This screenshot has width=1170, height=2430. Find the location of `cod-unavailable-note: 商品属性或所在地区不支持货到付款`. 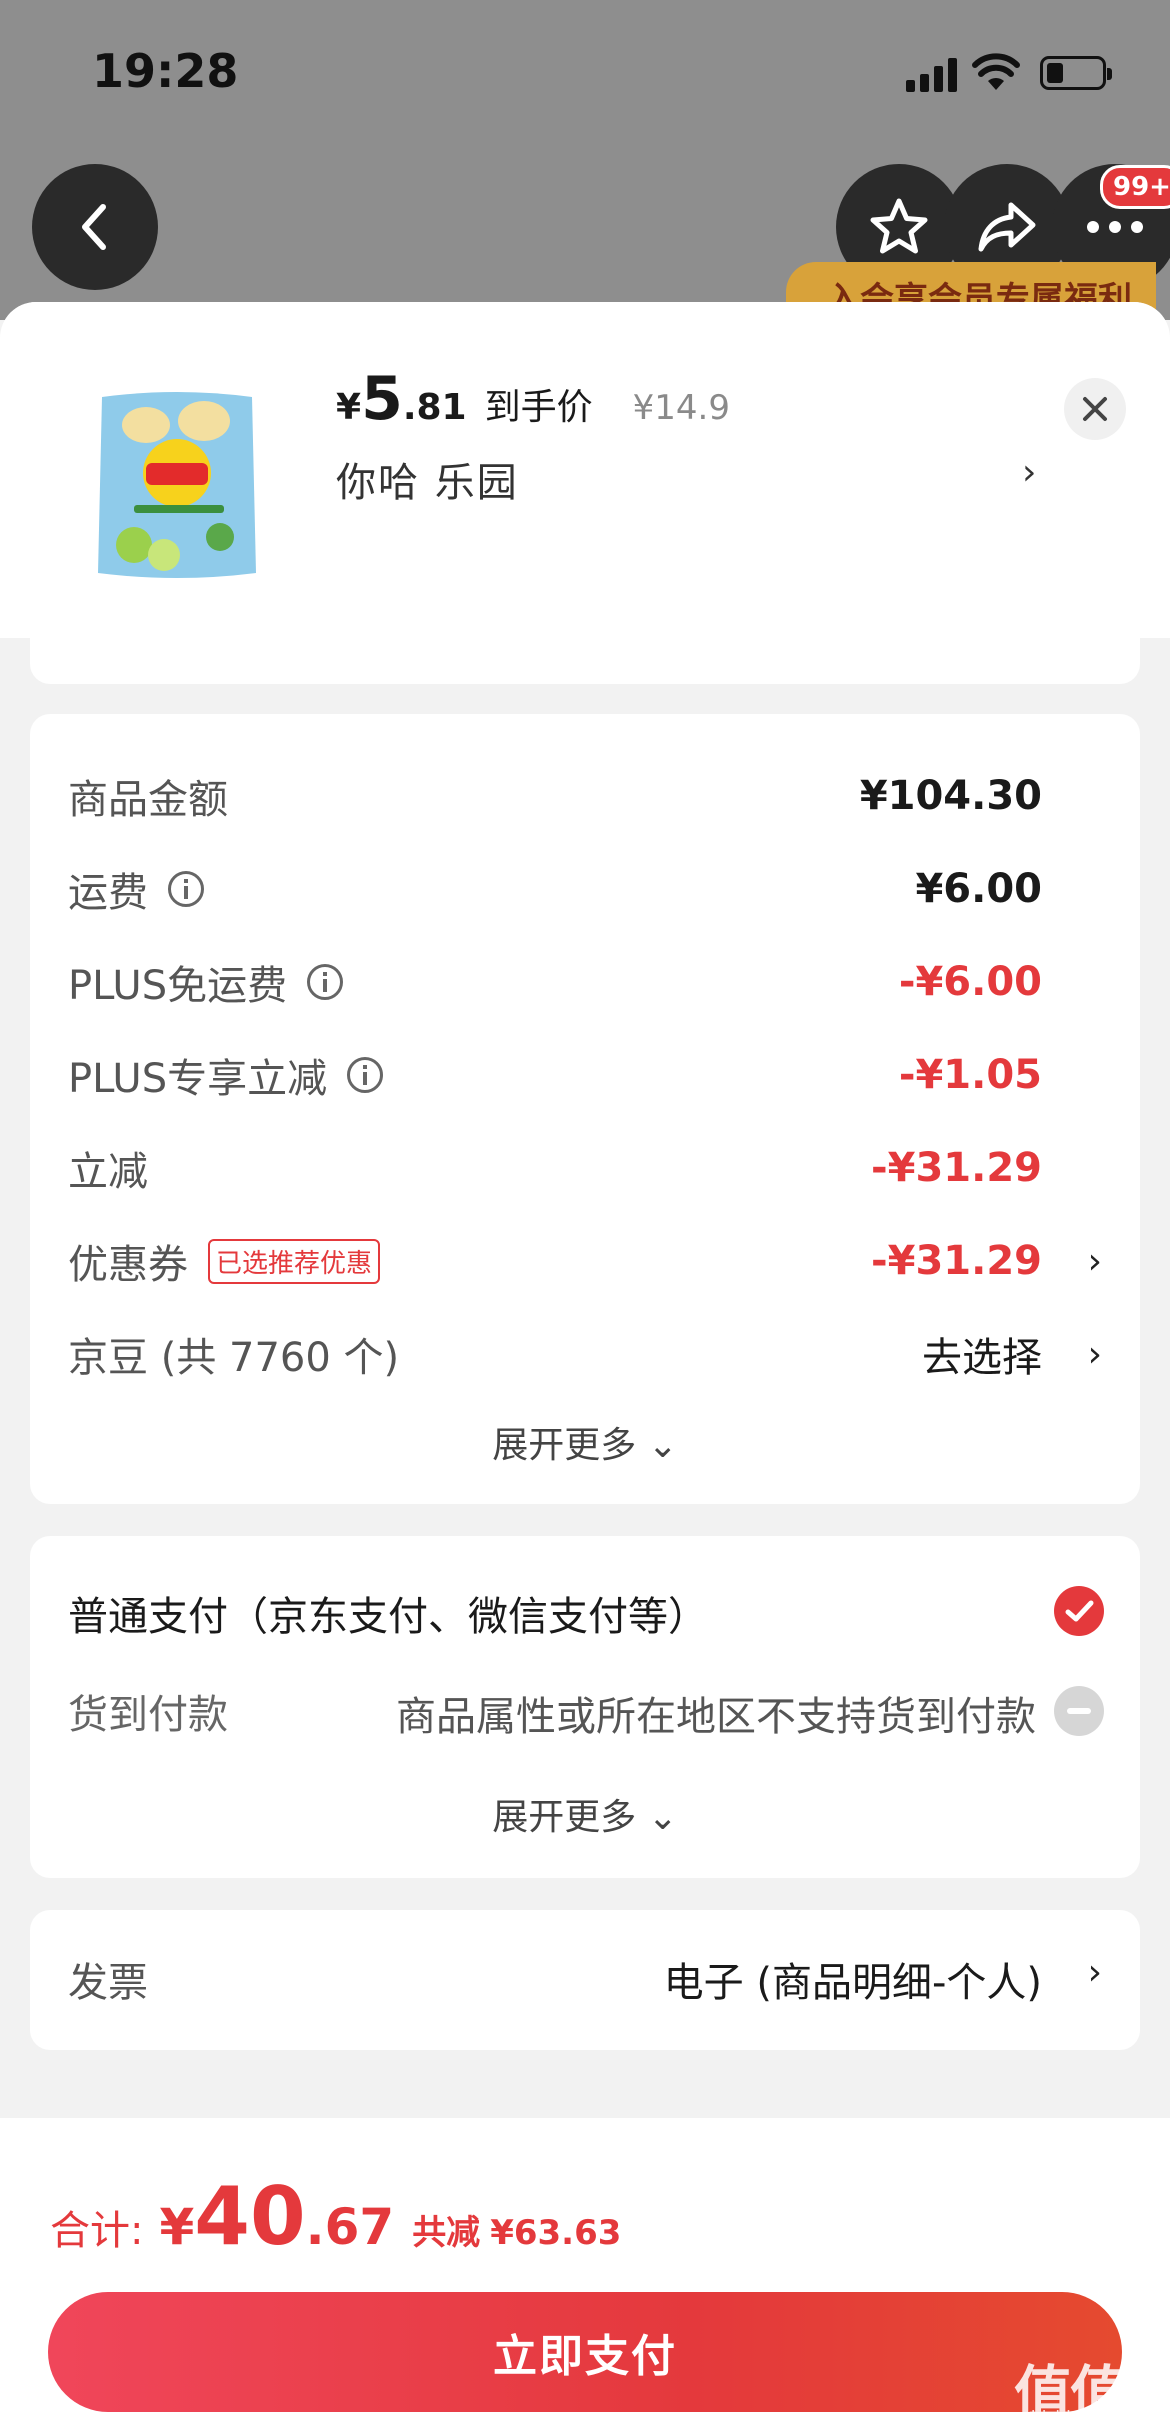

cod-unavailable-note: 商品属性或所在地区不支持货到付款 is located at coordinates (716, 1717).